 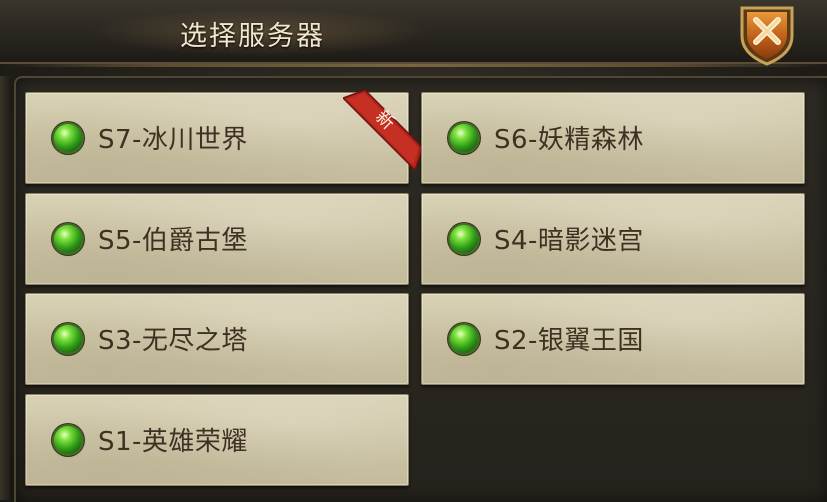 What do you see at coordinates (413, 33) in the screenshot?
I see `title-bar: 选择服务器` at bounding box center [413, 33].